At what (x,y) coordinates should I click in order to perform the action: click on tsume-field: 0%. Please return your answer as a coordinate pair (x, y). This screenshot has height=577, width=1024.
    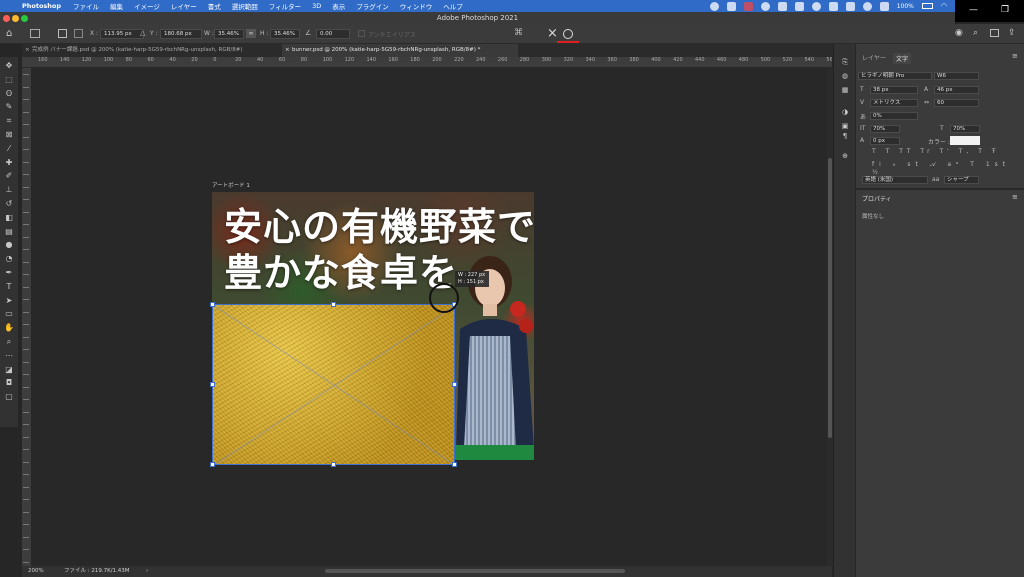
    Looking at the image, I should click on (894, 116).